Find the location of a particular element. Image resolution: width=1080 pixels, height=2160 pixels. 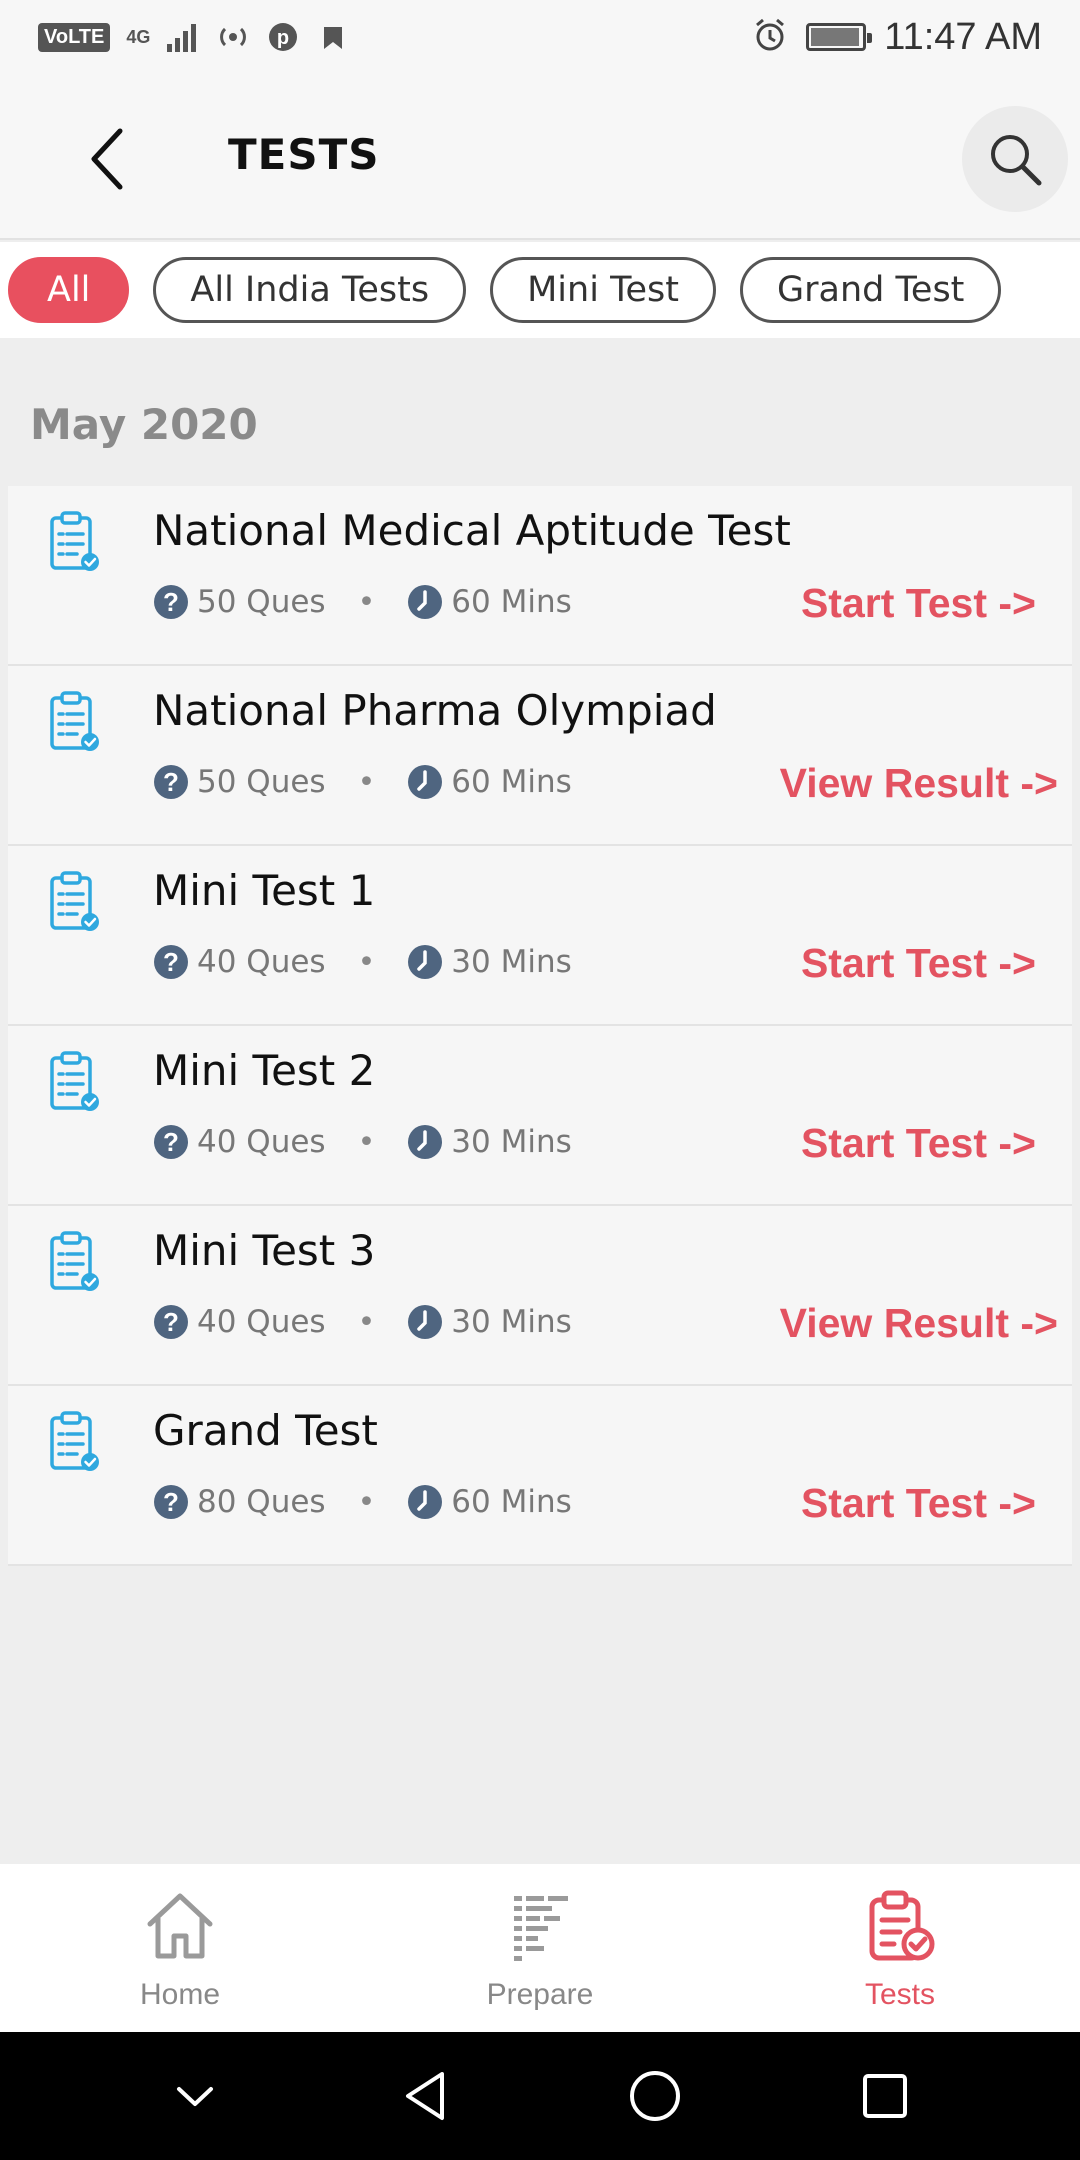

chevron-down-icon is located at coordinates (195, 2096).